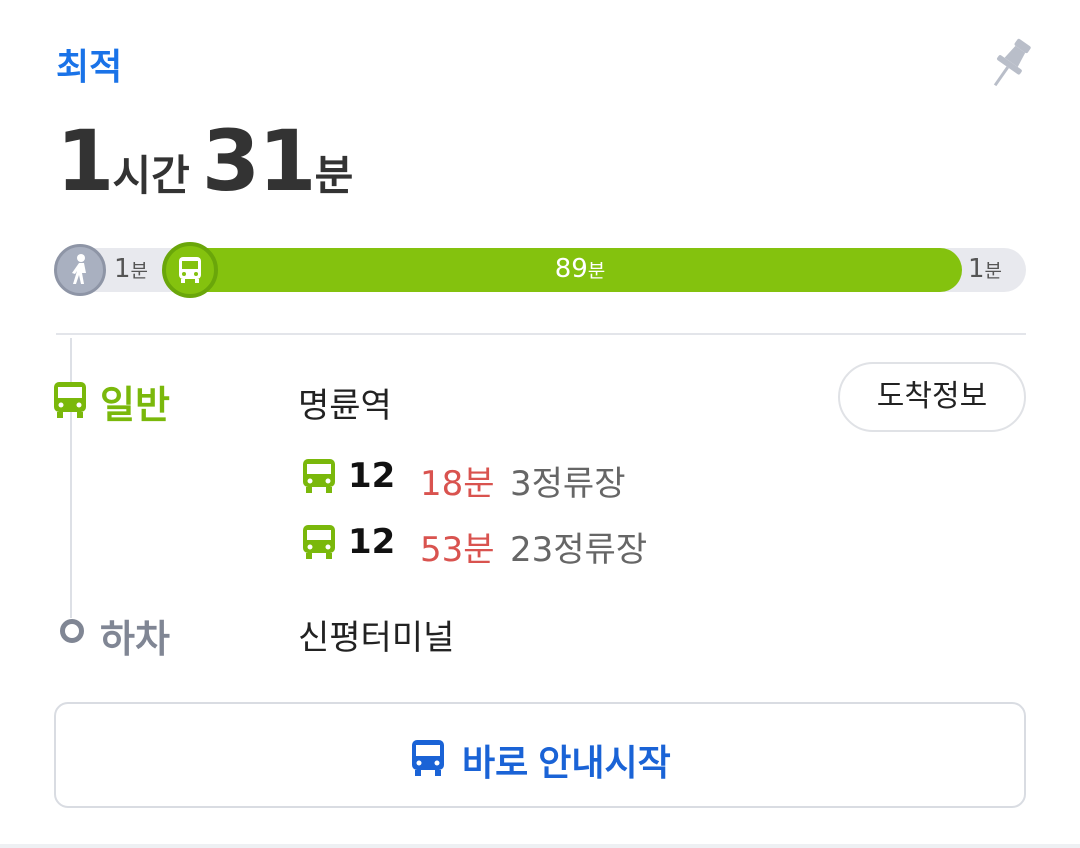 The width and height of the screenshot is (1080, 848). Describe the element at coordinates (566, 762) in the screenshot. I see `start-navigation-label: 바로 안내시작` at that location.